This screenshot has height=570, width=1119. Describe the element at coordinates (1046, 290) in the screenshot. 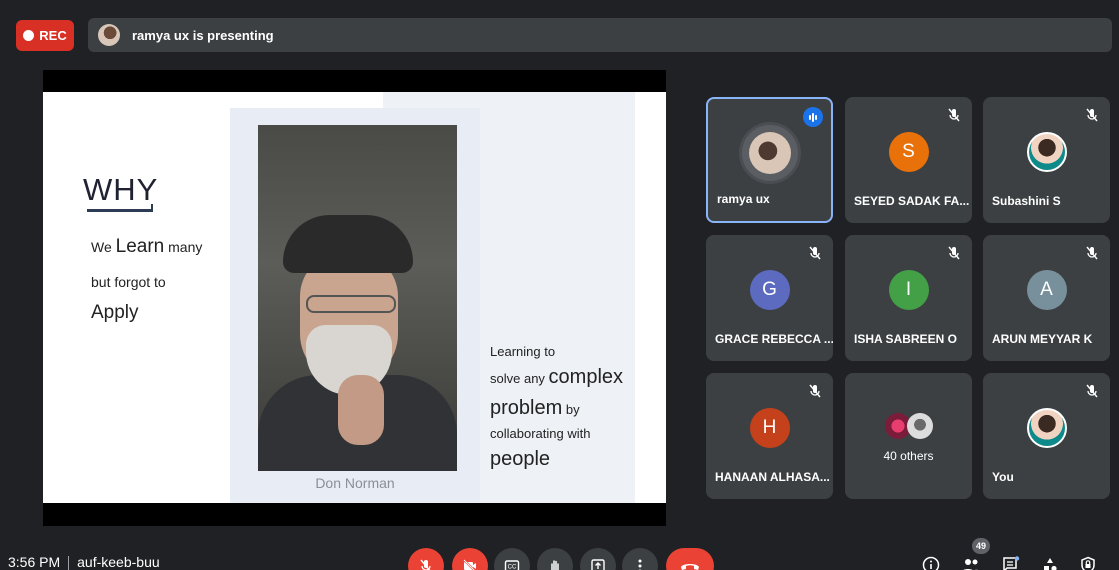

I see `avatar: A` at that location.